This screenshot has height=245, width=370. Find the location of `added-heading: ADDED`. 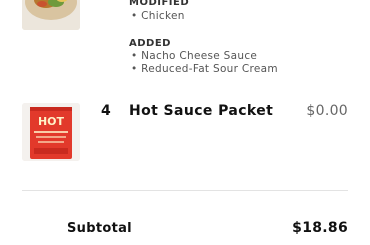

added-heading: ADDED is located at coordinates (150, 43).